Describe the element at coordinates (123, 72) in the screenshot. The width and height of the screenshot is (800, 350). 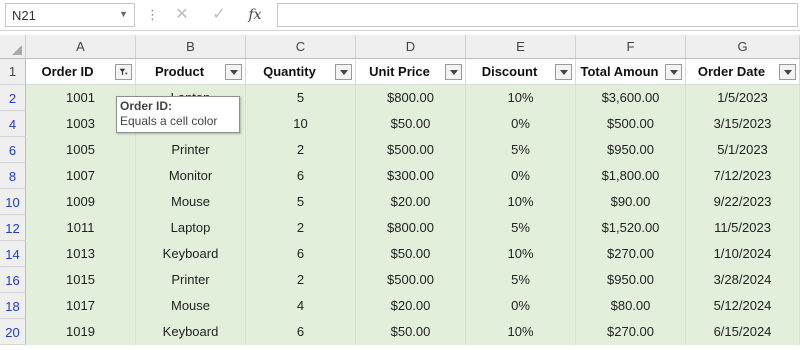
I see `filter-active-button` at that location.